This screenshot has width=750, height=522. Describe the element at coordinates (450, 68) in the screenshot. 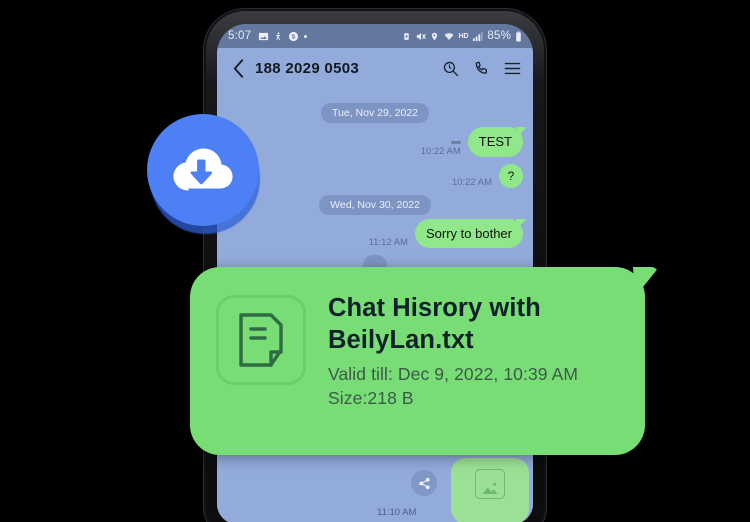

I see `search-icon` at that location.